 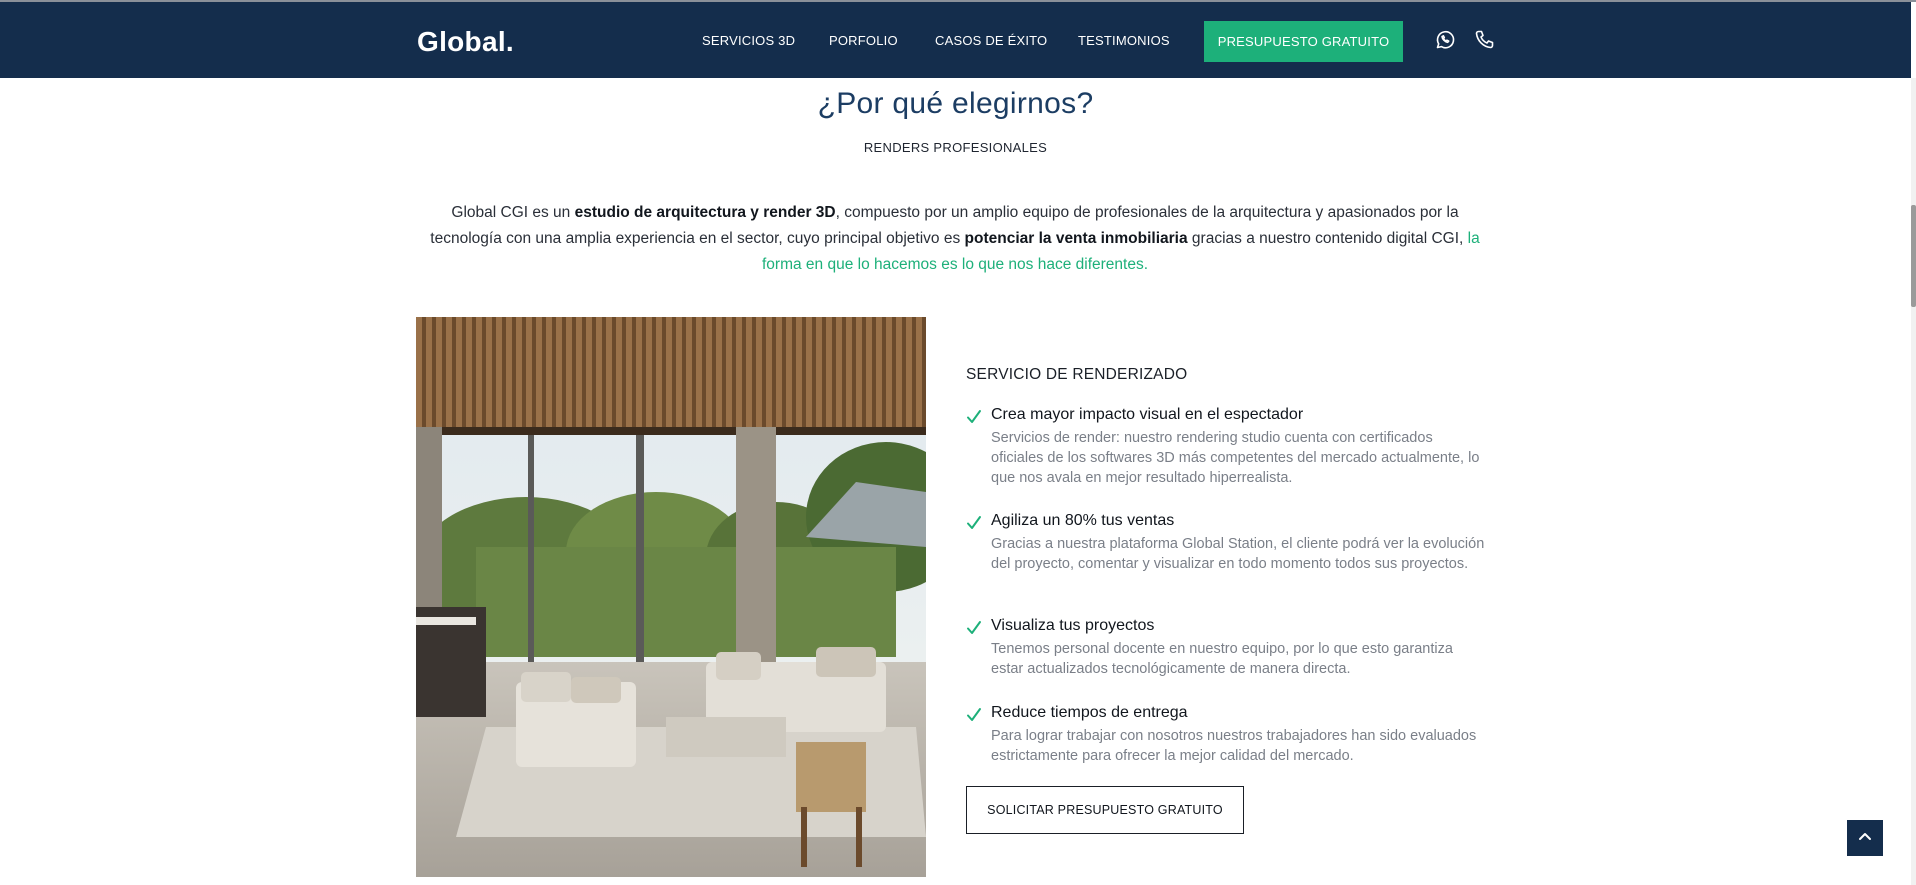 I want to click on nav-servicios-3d: SERVICIOS 3D, so click(x=748, y=40).